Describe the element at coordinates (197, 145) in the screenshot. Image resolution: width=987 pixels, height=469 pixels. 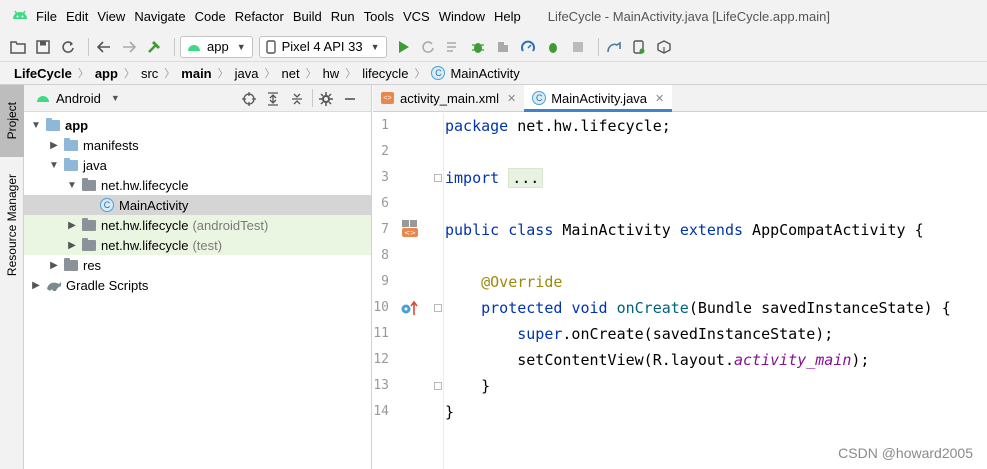
I see `tree-item-manifests: ▶ manifests` at that location.